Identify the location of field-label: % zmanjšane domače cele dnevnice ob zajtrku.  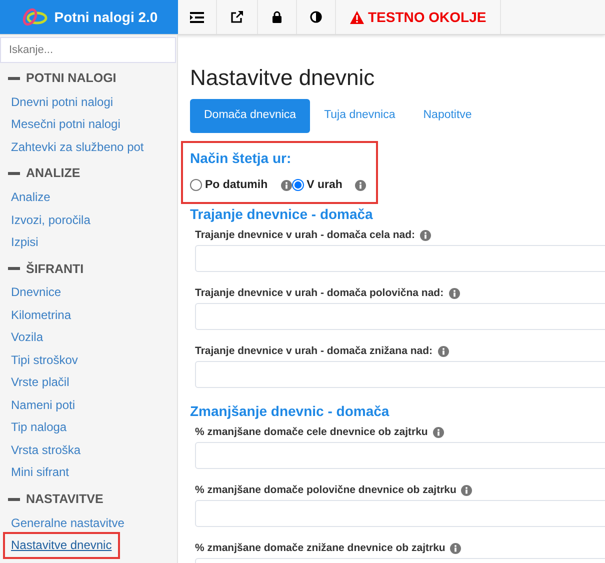
(311, 432).